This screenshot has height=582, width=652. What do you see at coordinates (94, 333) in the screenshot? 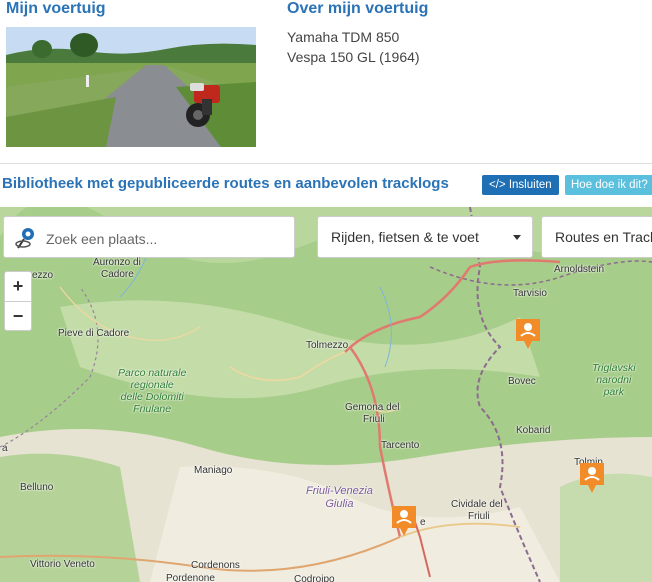
I see `map-label: Pieve di Cadore` at bounding box center [94, 333].